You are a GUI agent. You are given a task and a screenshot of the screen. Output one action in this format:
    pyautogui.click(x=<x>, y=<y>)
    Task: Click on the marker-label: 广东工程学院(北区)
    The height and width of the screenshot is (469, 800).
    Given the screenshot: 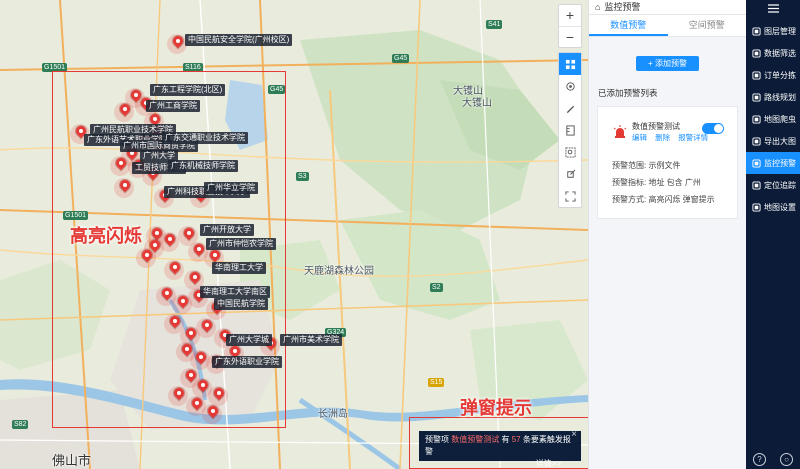 What is the action you would take?
    pyautogui.click(x=188, y=90)
    